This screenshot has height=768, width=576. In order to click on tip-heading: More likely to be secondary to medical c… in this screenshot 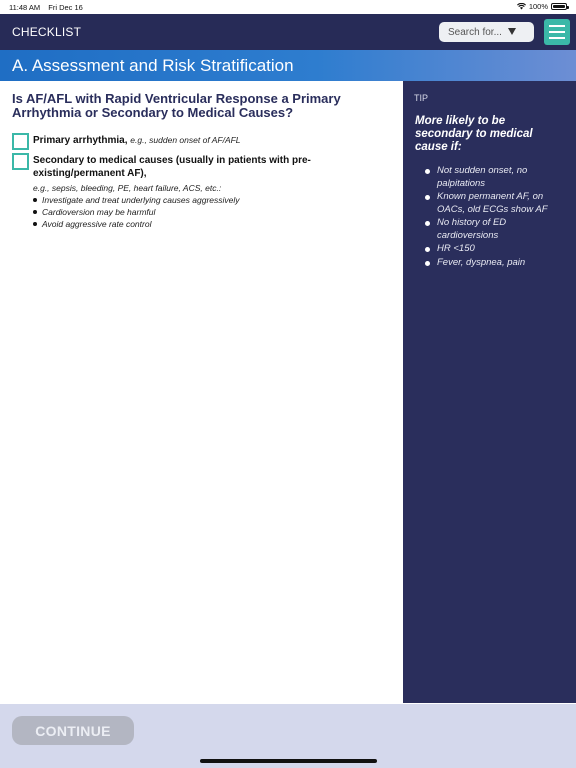, I will do `click(474, 134)`.